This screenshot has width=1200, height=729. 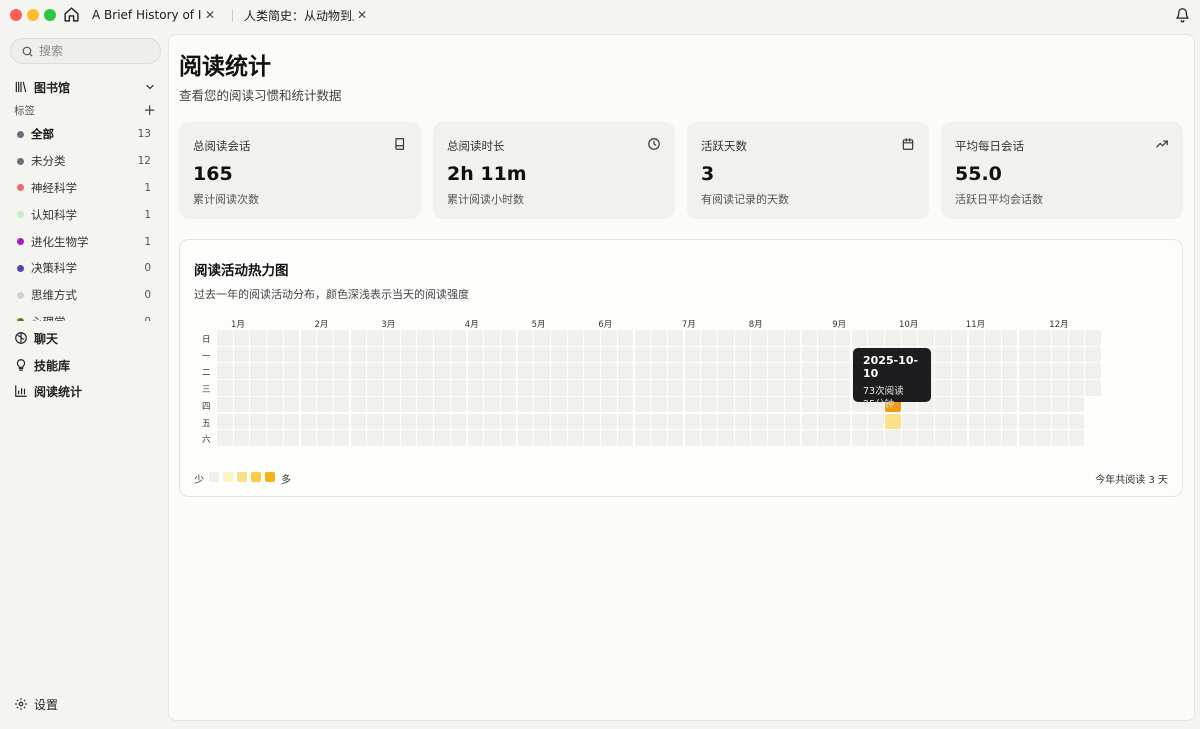 What do you see at coordinates (84, 188) in the screenshot?
I see `tag-item: 神经科学 1` at bounding box center [84, 188].